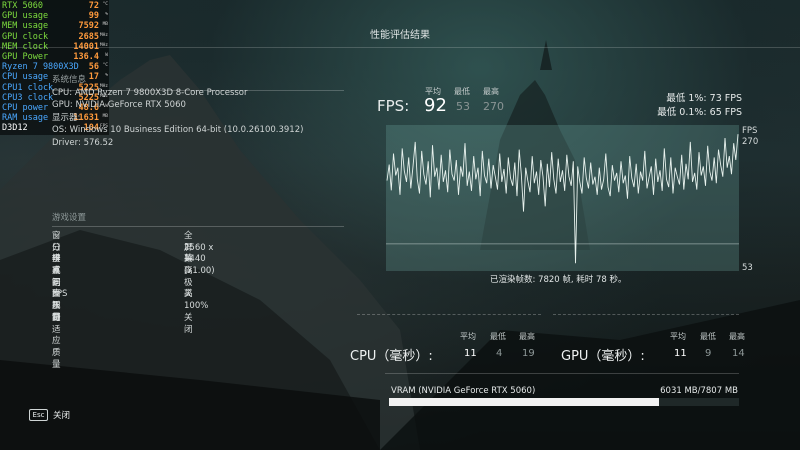  I want to click on hud-value: 72, so click(93, 6).